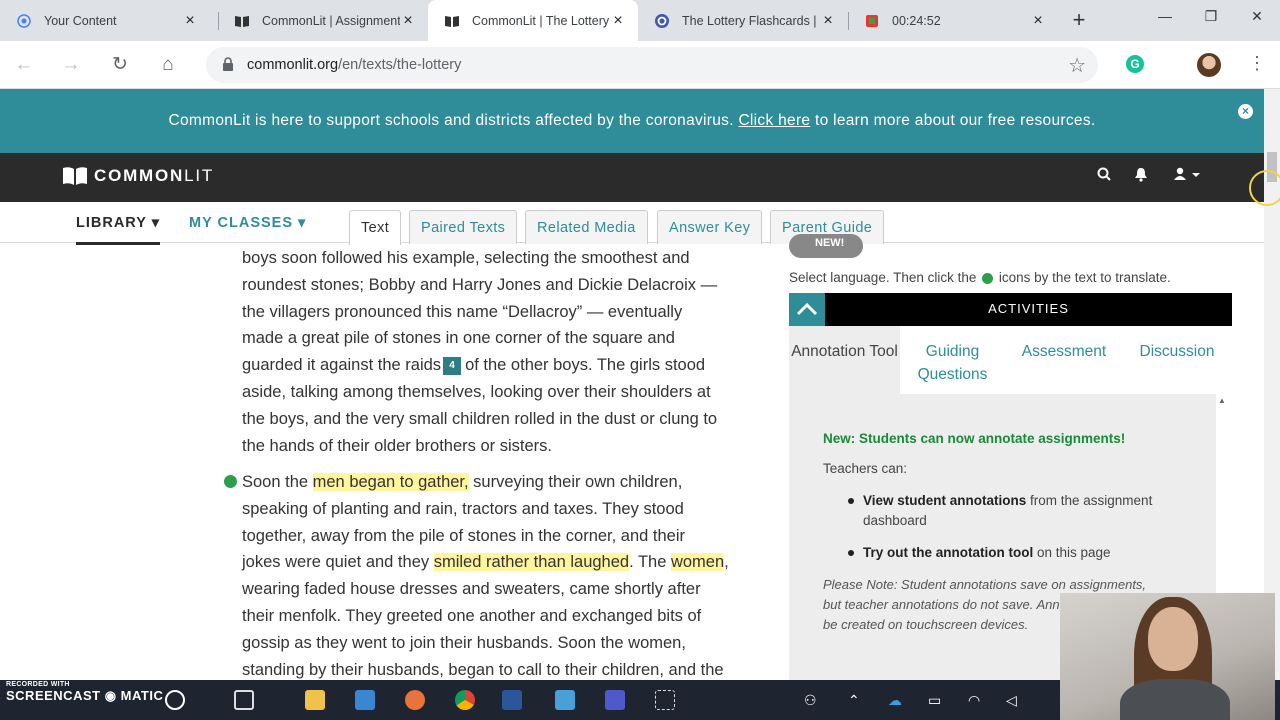 The height and width of the screenshot is (720, 1280). Describe the element at coordinates (85, 692) in the screenshot. I see `screencast-watermark: RECORDED WITH SCREENCAST ◉ MATIC` at that location.